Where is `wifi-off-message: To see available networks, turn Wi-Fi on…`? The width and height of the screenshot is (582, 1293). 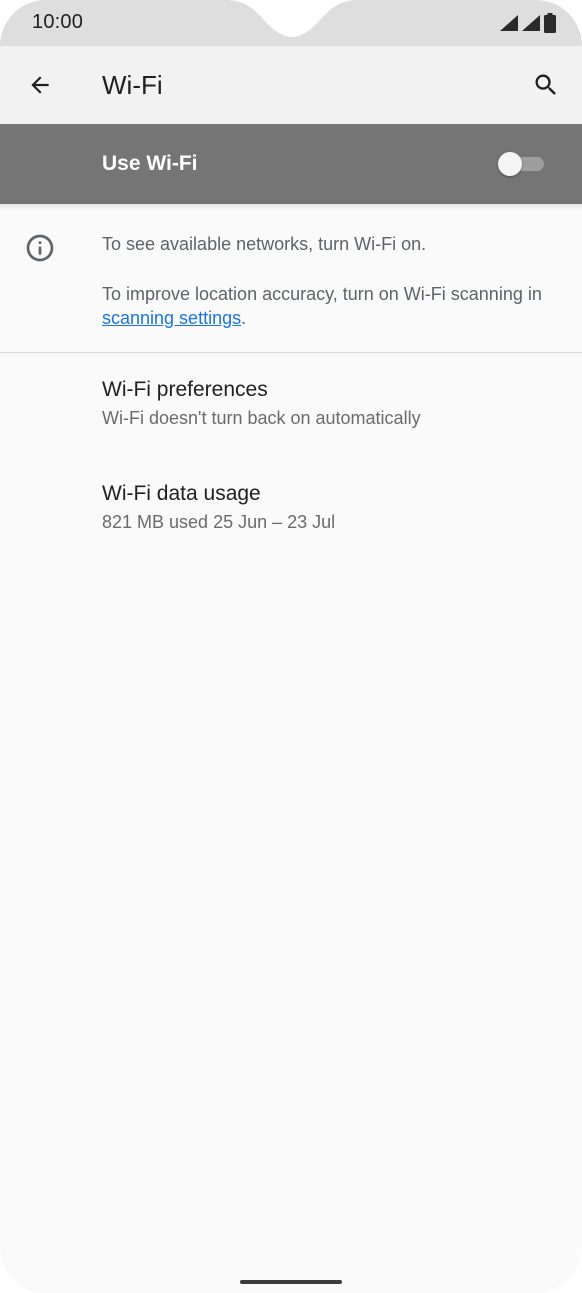
wifi-off-message: To see available networks, turn Wi-Fi on… is located at coordinates (264, 244).